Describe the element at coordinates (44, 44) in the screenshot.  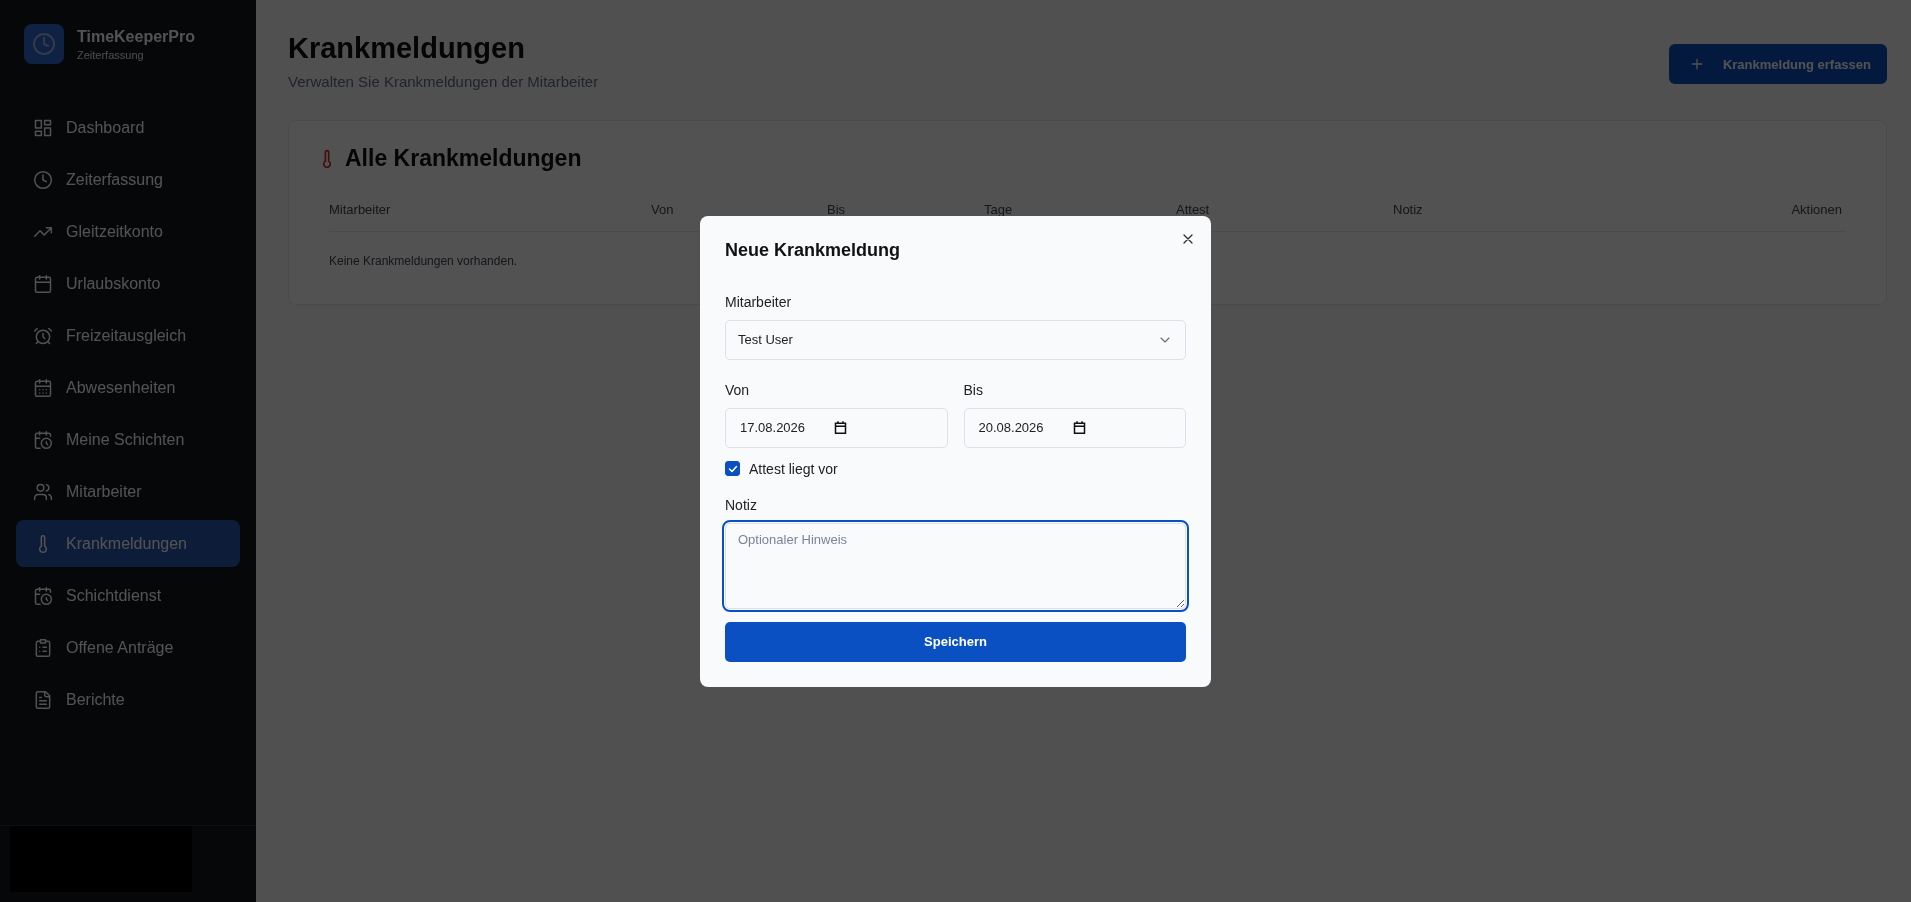
I see `clock-logo-icon` at that location.